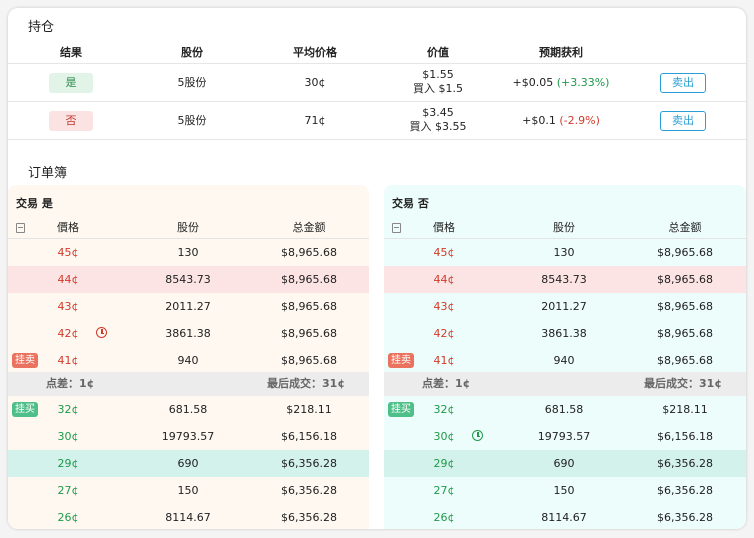 This screenshot has height=538, width=754. I want to click on ask-price: 45¢, so click(444, 252).